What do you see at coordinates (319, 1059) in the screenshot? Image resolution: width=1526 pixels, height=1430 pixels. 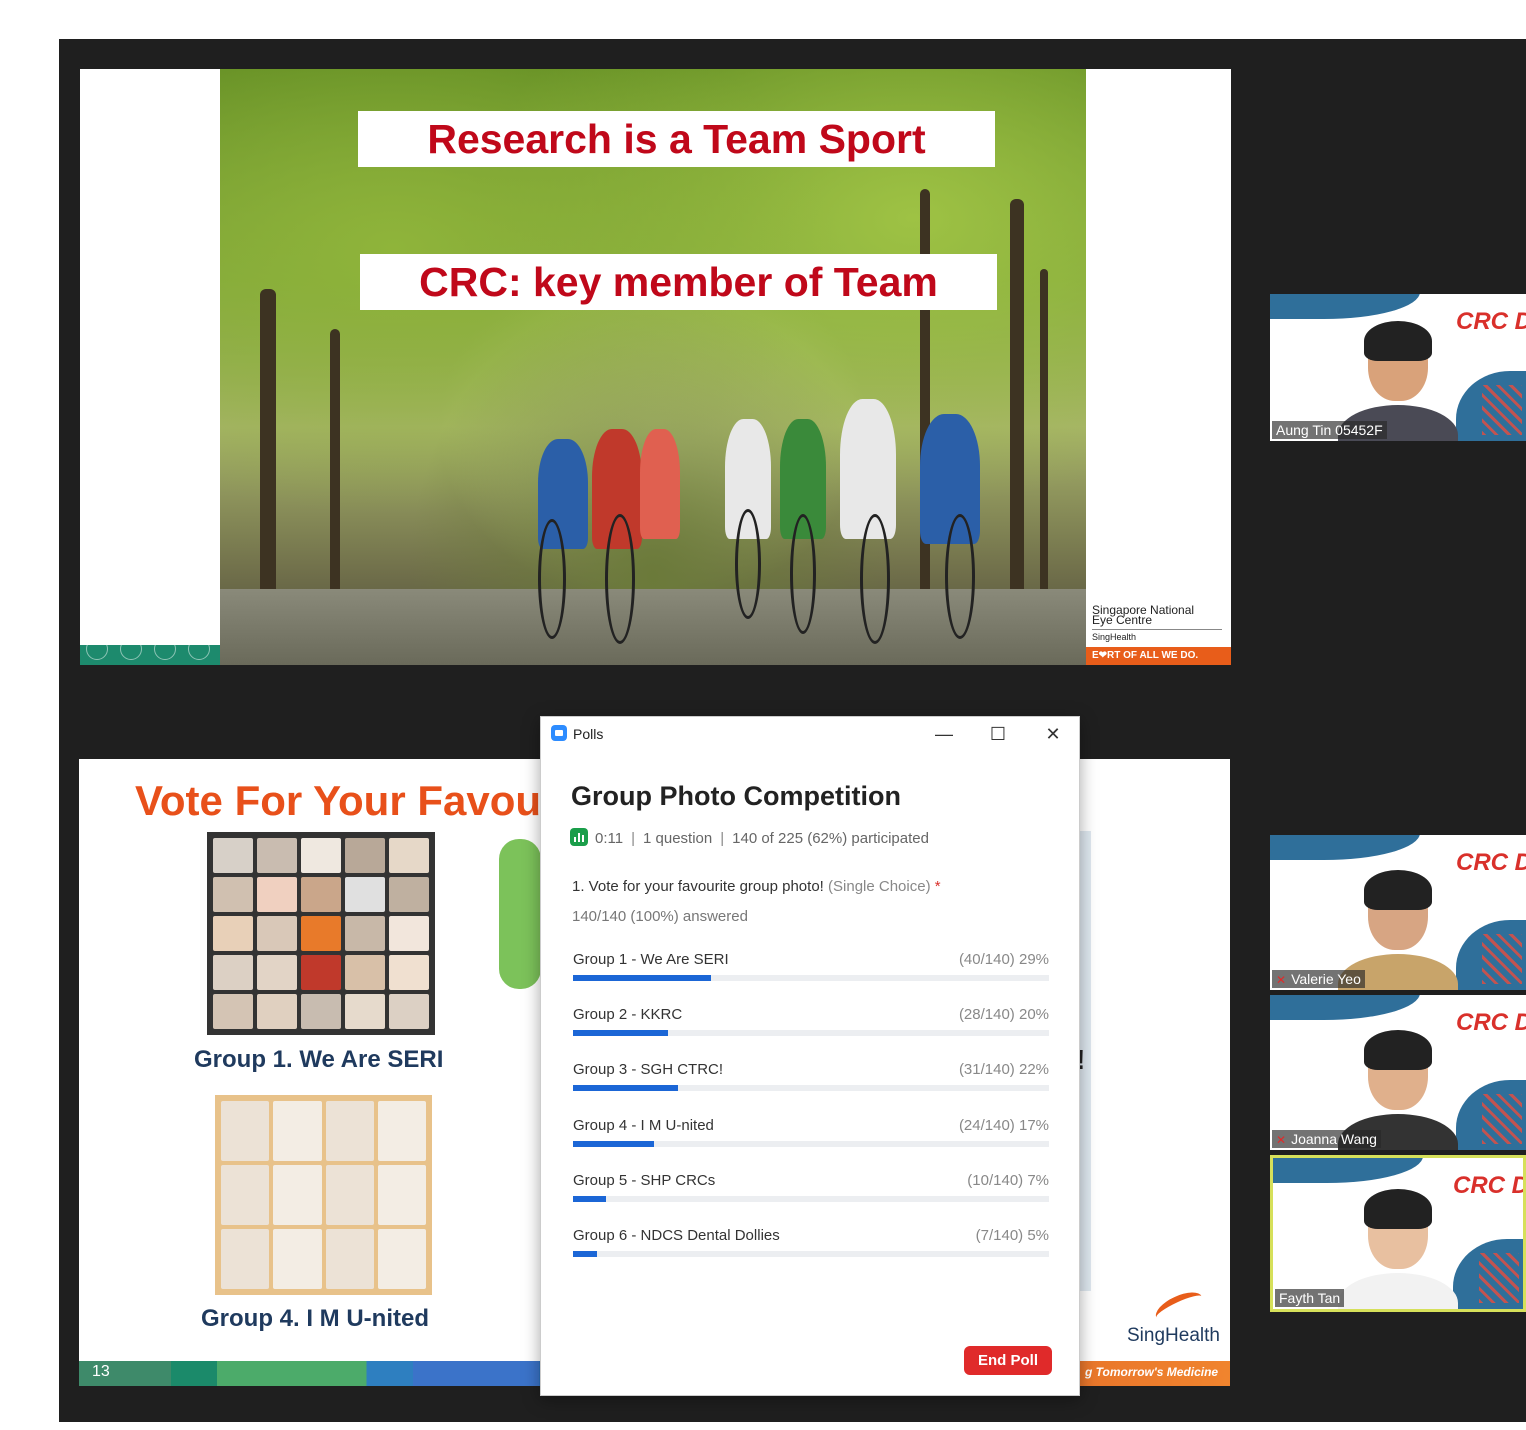 I see `group1-label: Group 1. We Are SERI` at bounding box center [319, 1059].